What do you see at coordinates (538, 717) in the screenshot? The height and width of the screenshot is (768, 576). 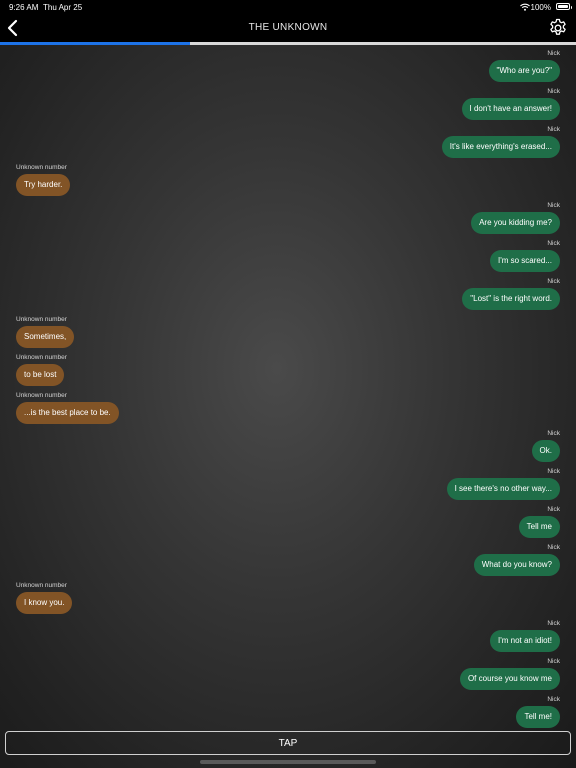 I see `message-bubble: Tell me!` at bounding box center [538, 717].